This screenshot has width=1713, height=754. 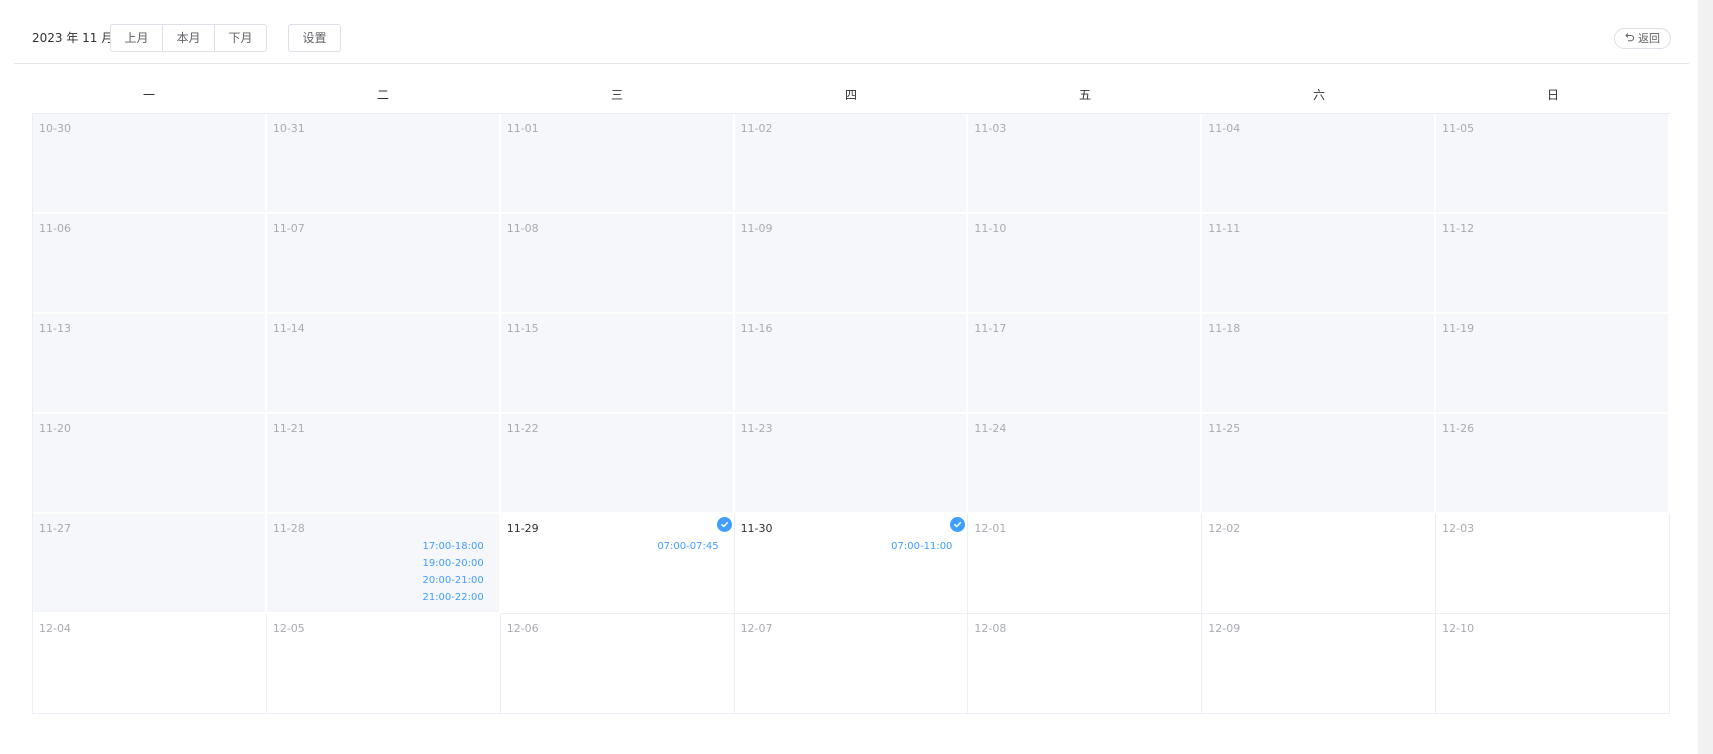 What do you see at coordinates (1705, 377) in the screenshot?
I see `page-scrollbar` at bounding box center [1705, 377].